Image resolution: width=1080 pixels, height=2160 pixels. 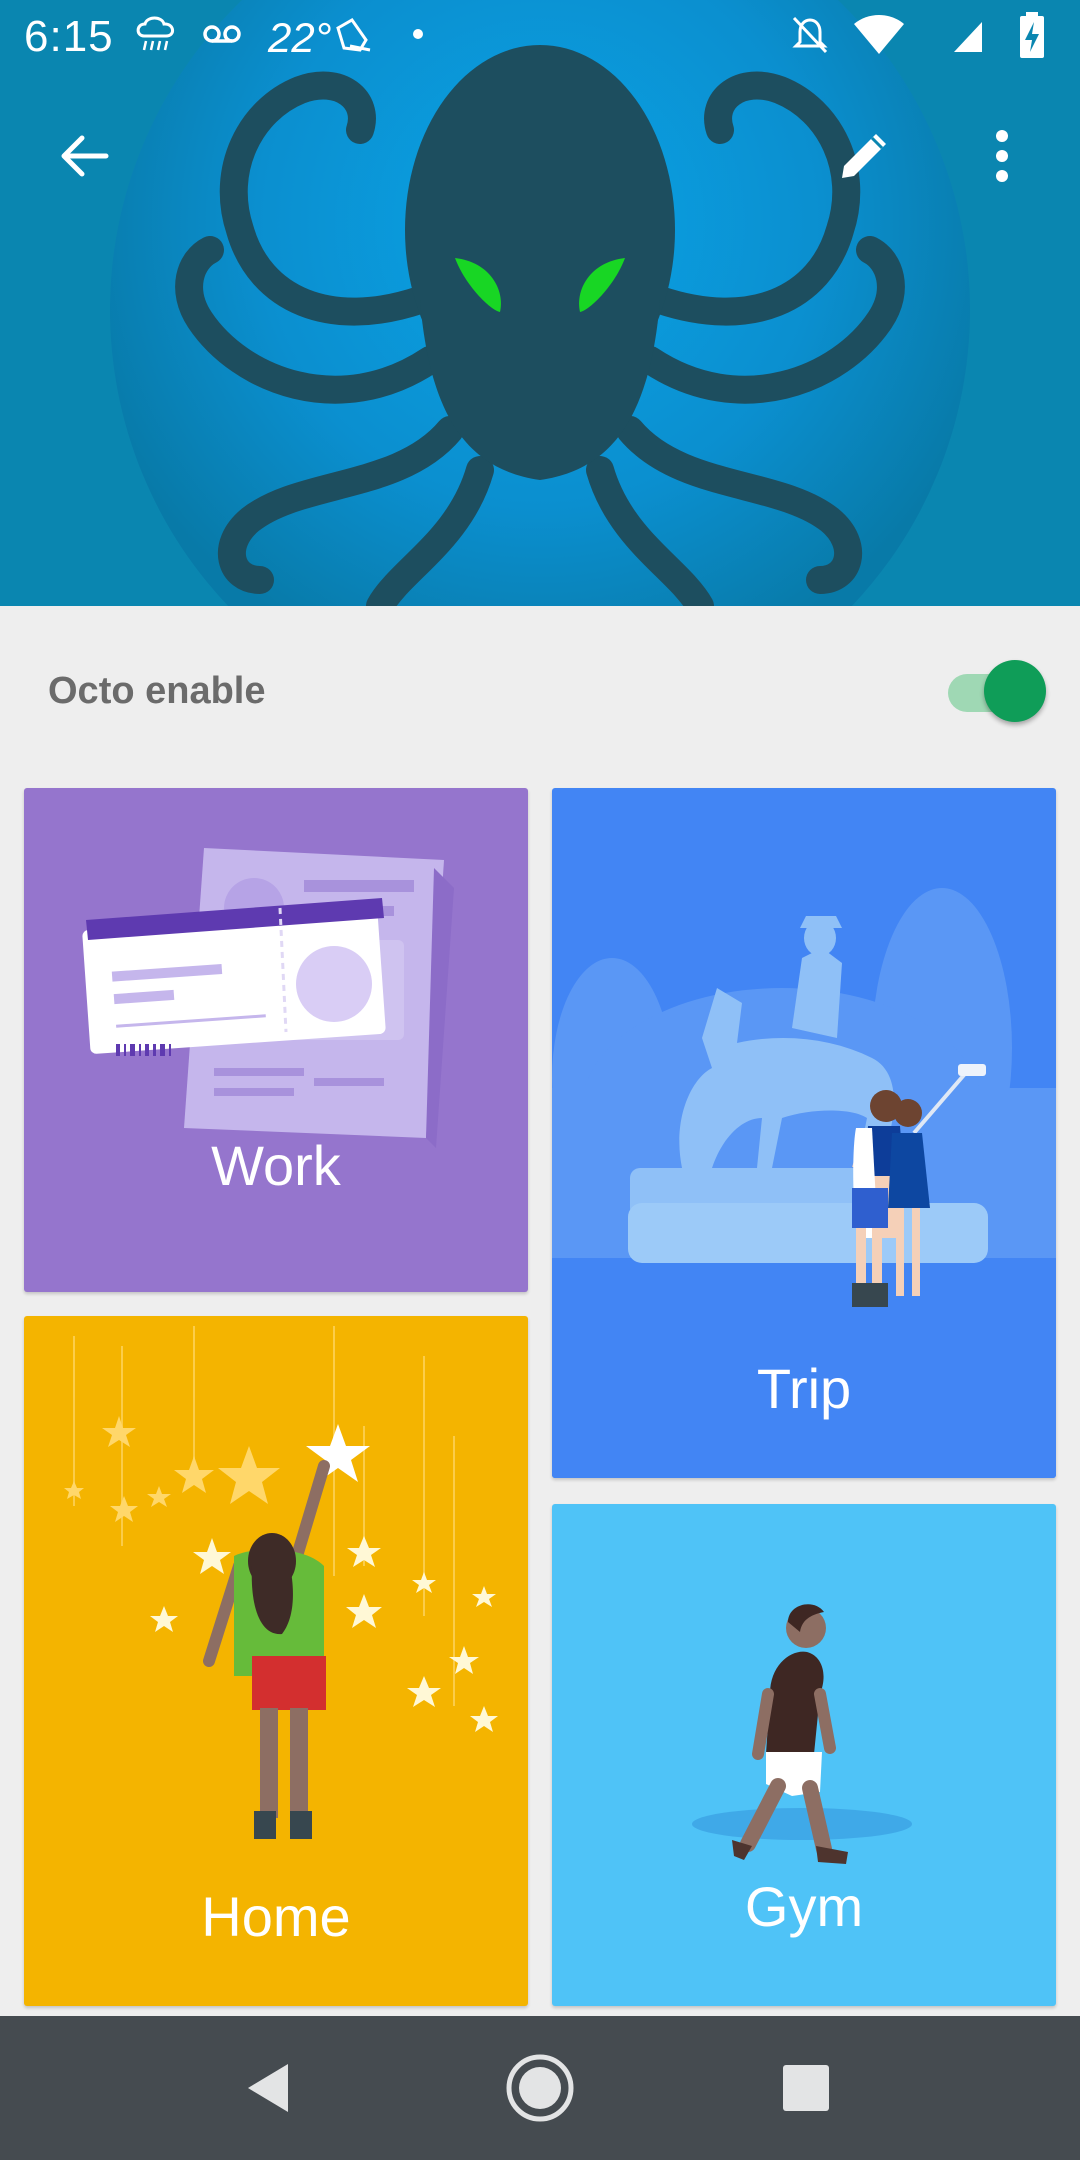 I want to click on trip-card-label: Trip, so click(x=804, y=1388).